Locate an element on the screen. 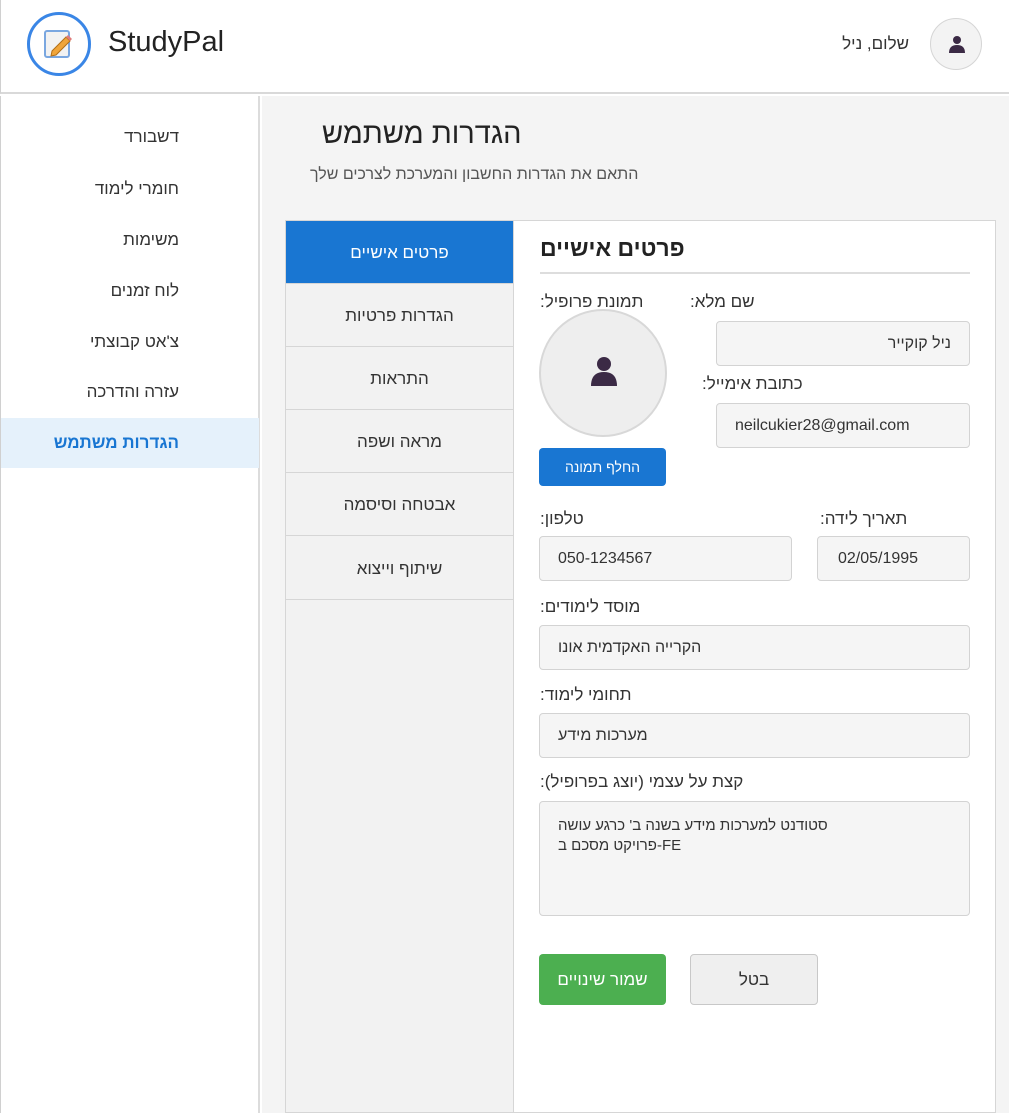 This screenshot has width=1009, height=1113. sidebar-item-group-chat: צ'אט קבוצתי is located at coordinates (130, 342).